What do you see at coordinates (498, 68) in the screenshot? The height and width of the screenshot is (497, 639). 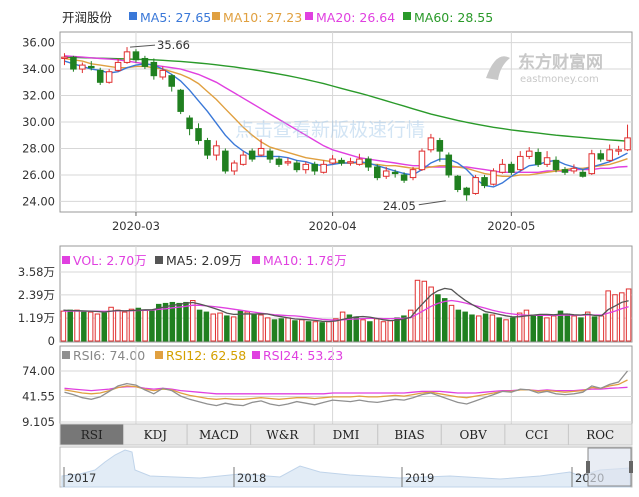 I see `watermark-logo-icon` at bounding box center [498, 68].